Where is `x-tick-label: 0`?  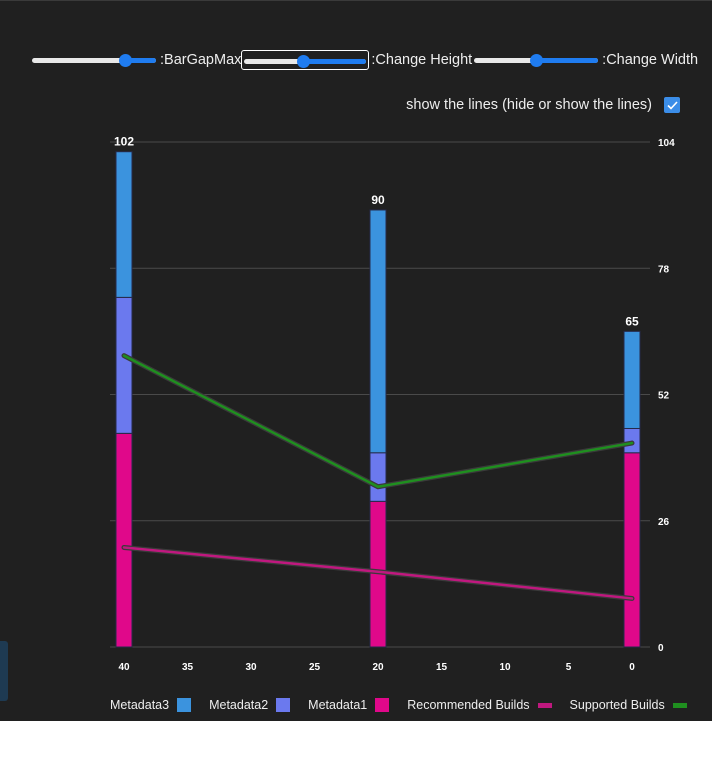
x-tick-label: 0 is located at coordinates (632, 667).